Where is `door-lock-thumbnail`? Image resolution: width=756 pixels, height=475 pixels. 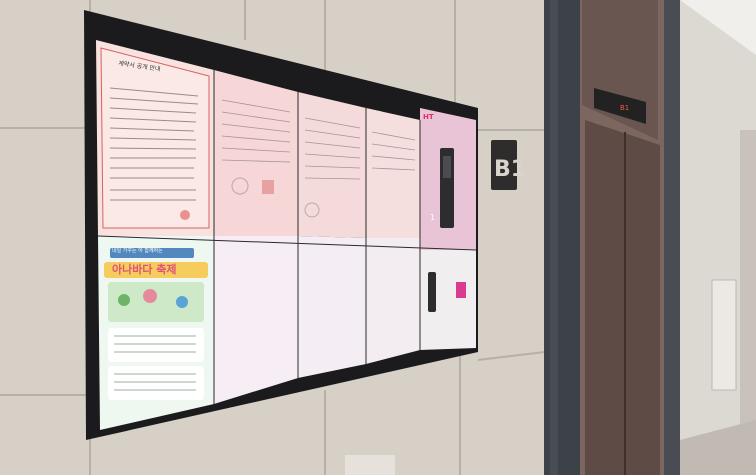
door-lock-thumbnail is located at coordinates (432, 292).